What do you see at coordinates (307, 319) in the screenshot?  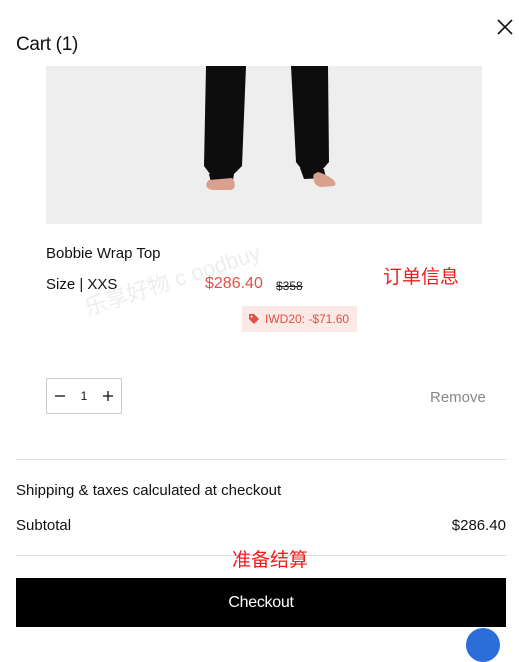 I see `discount-text: IWD20: -$71.60` at bounding box center [307, 319].